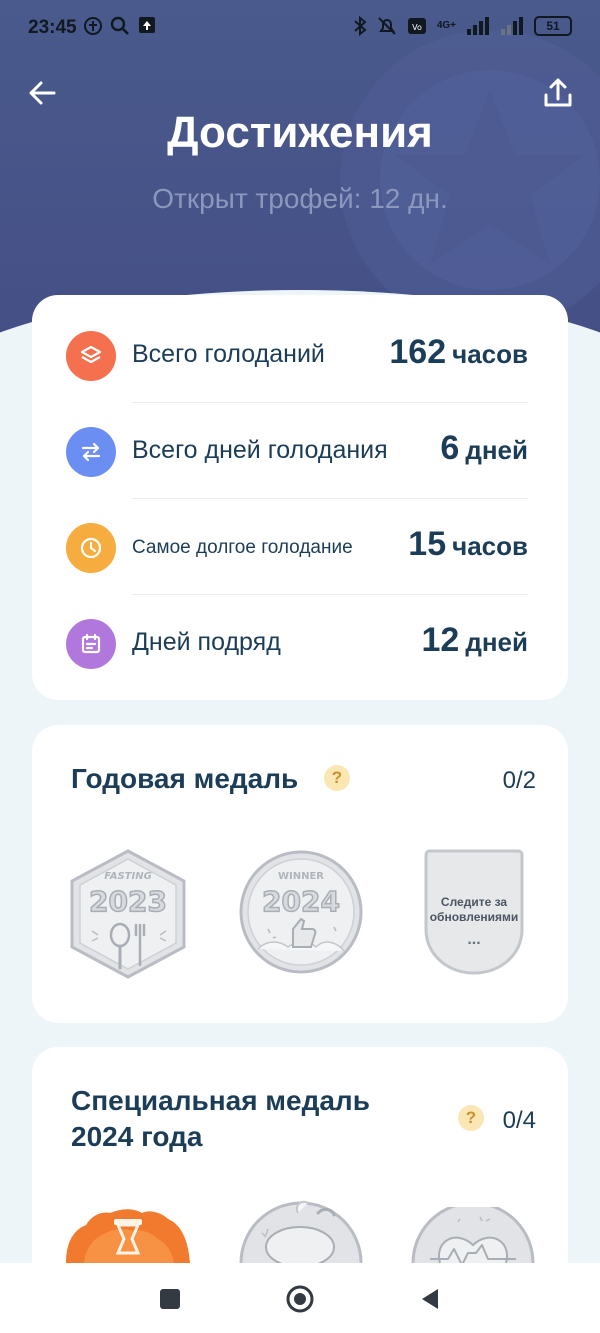 The width and height of the screenshot is (600, 1333). I want to click on stat-value: 162 часов, so click(458, 352).